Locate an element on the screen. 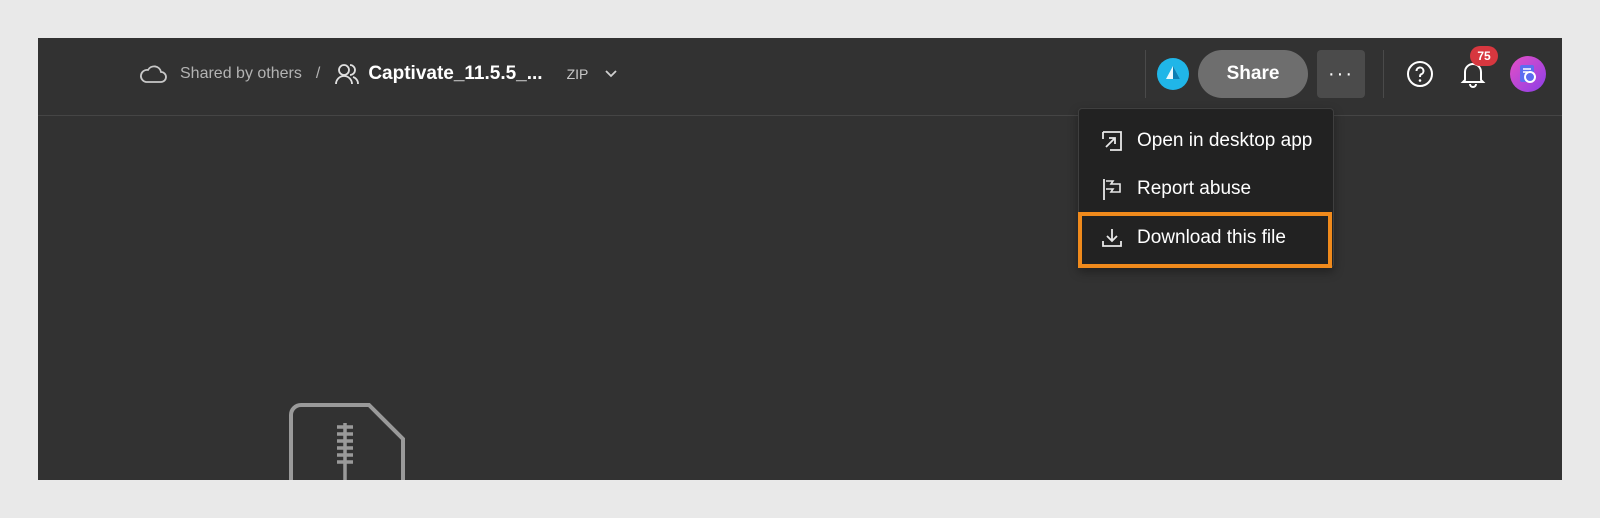 This screenshot has width=1600, height=518. menu-item-download-this-file: Download this file is located at coordinates (1206, 238).